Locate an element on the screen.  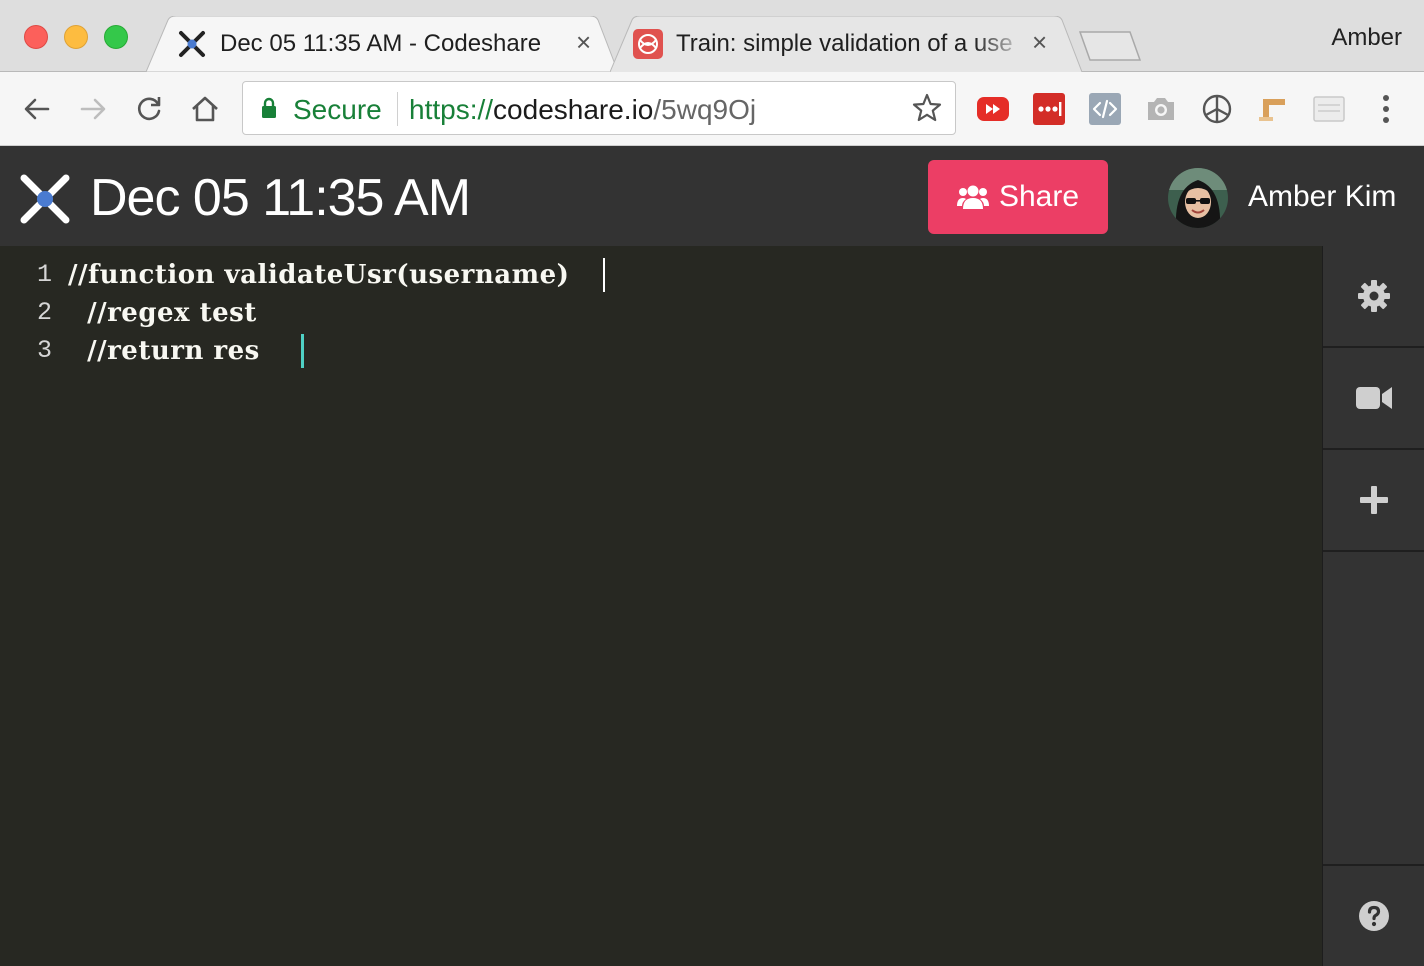
codeshare-header: Dec 05 11:35 AM Share Amber Kim is located at coordinates (712, 196).